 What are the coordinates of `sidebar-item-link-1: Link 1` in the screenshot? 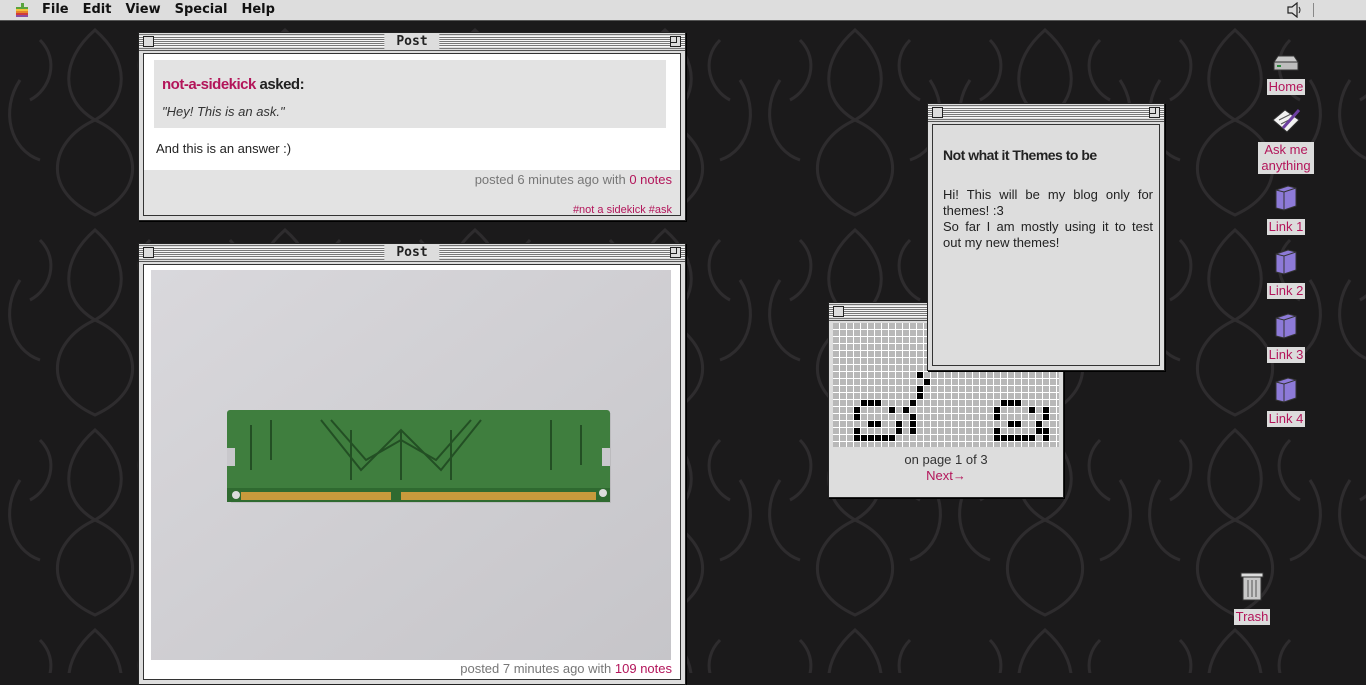 It's located at (1286, 209).